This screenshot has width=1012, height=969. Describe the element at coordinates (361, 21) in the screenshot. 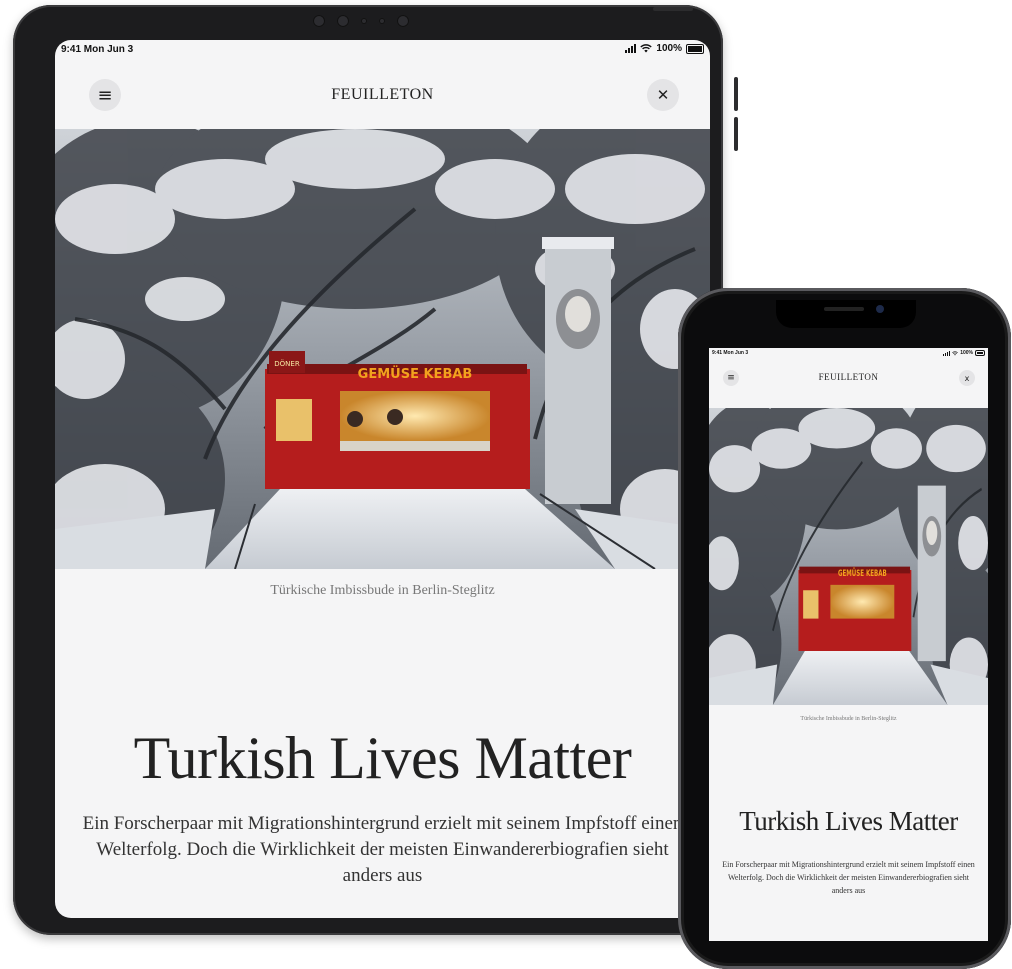

I see `ipad-camera-array` at that location.